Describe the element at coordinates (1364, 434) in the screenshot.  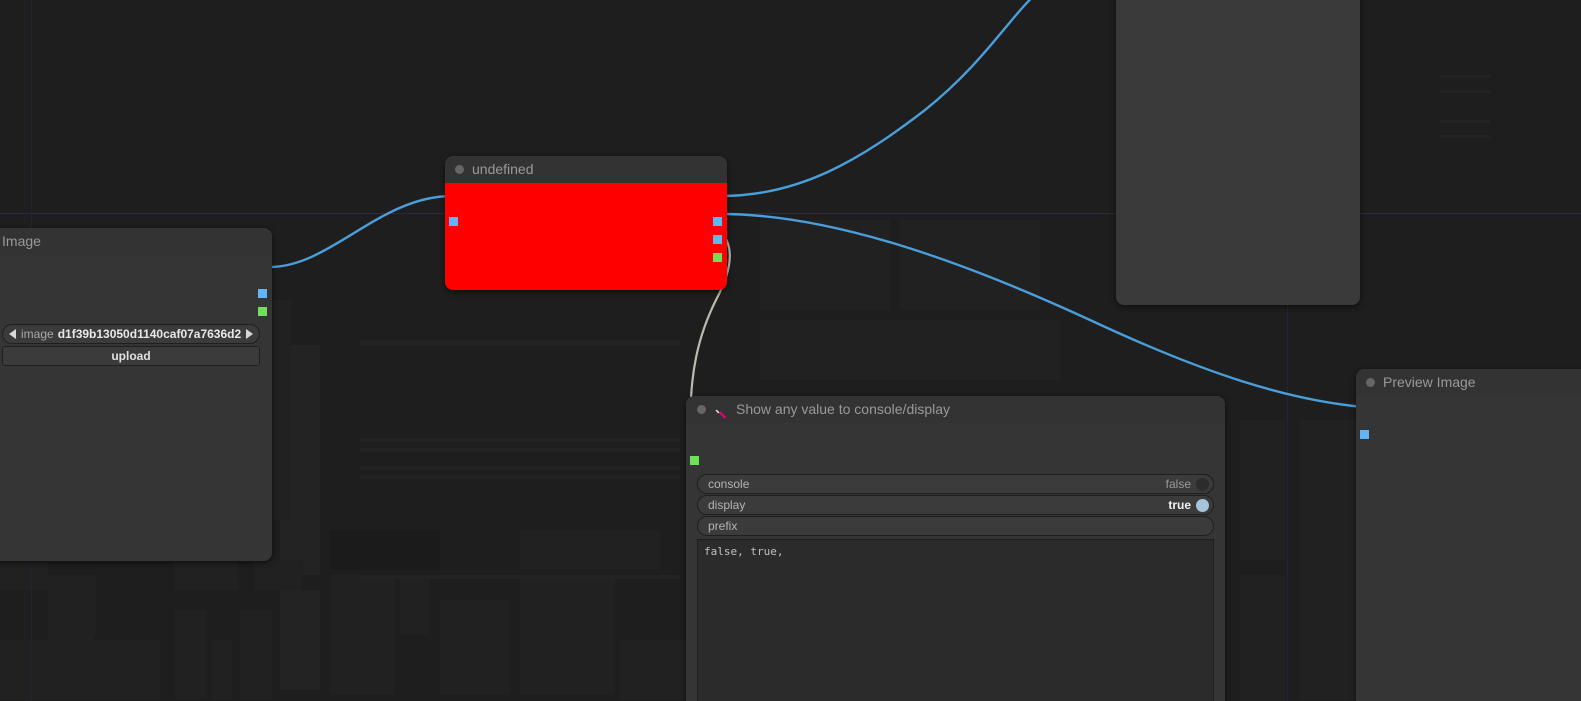
I see `input-port-images` at that location.